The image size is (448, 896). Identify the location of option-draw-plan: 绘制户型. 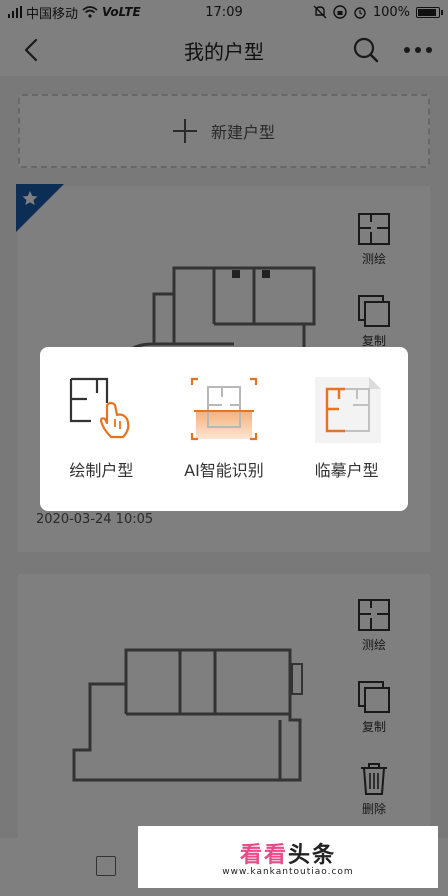
(101, 428).